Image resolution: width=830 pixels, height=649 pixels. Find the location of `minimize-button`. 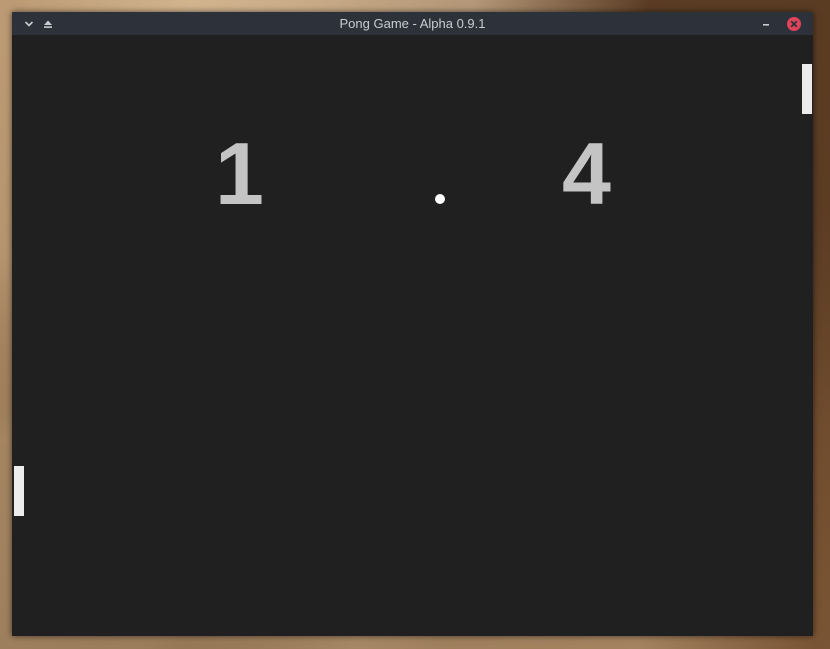

minimize-button is located at coordinates (766, 23).